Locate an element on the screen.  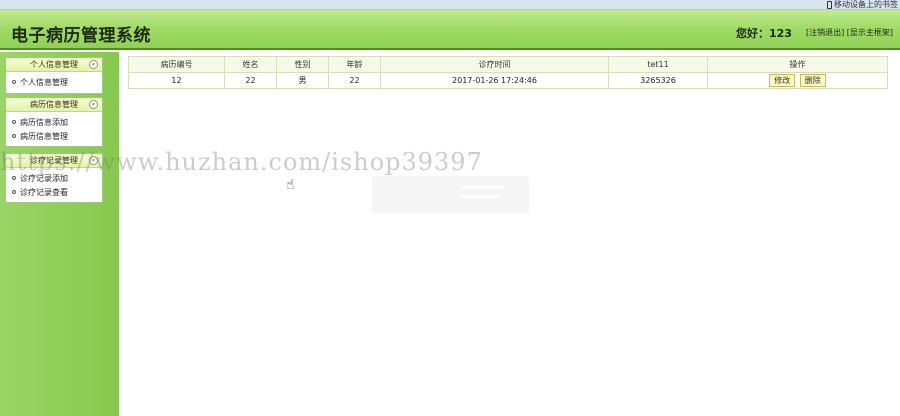
sidebar-item-treatment-add: 诊疗记录添加 is located at coordinates (54, 179).